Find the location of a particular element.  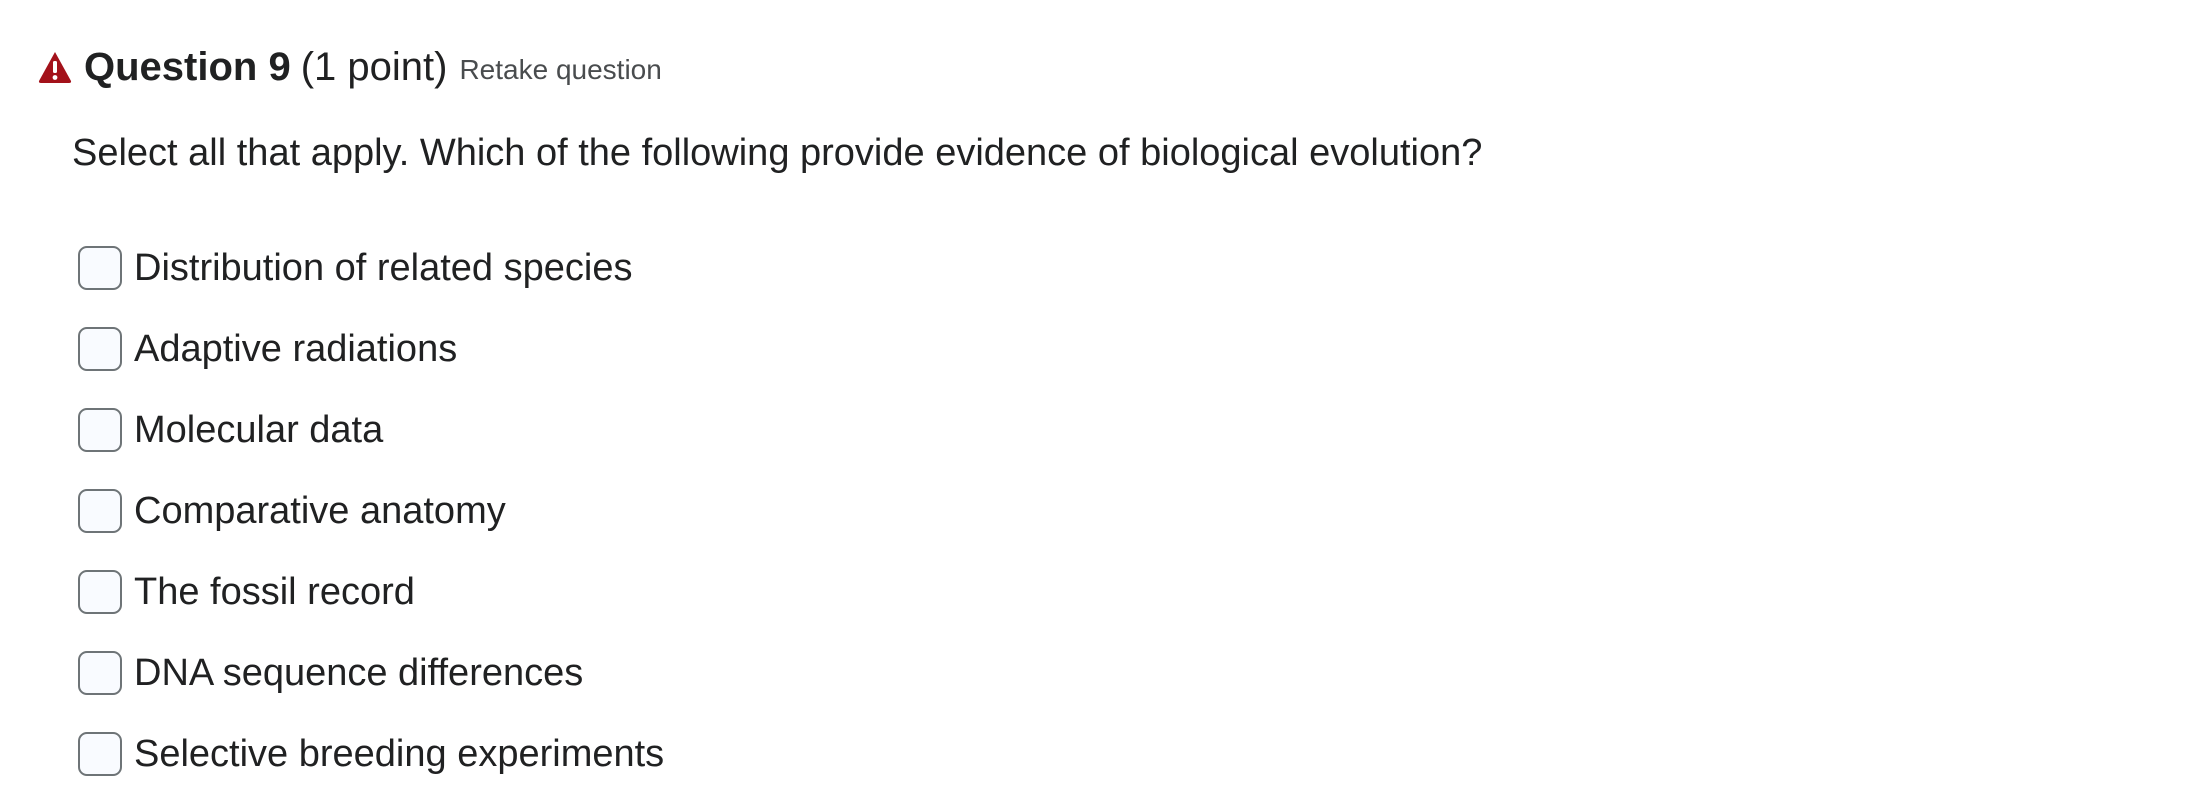

option-the-fossil-record: The fossil record is located at coordinates (371, 592).